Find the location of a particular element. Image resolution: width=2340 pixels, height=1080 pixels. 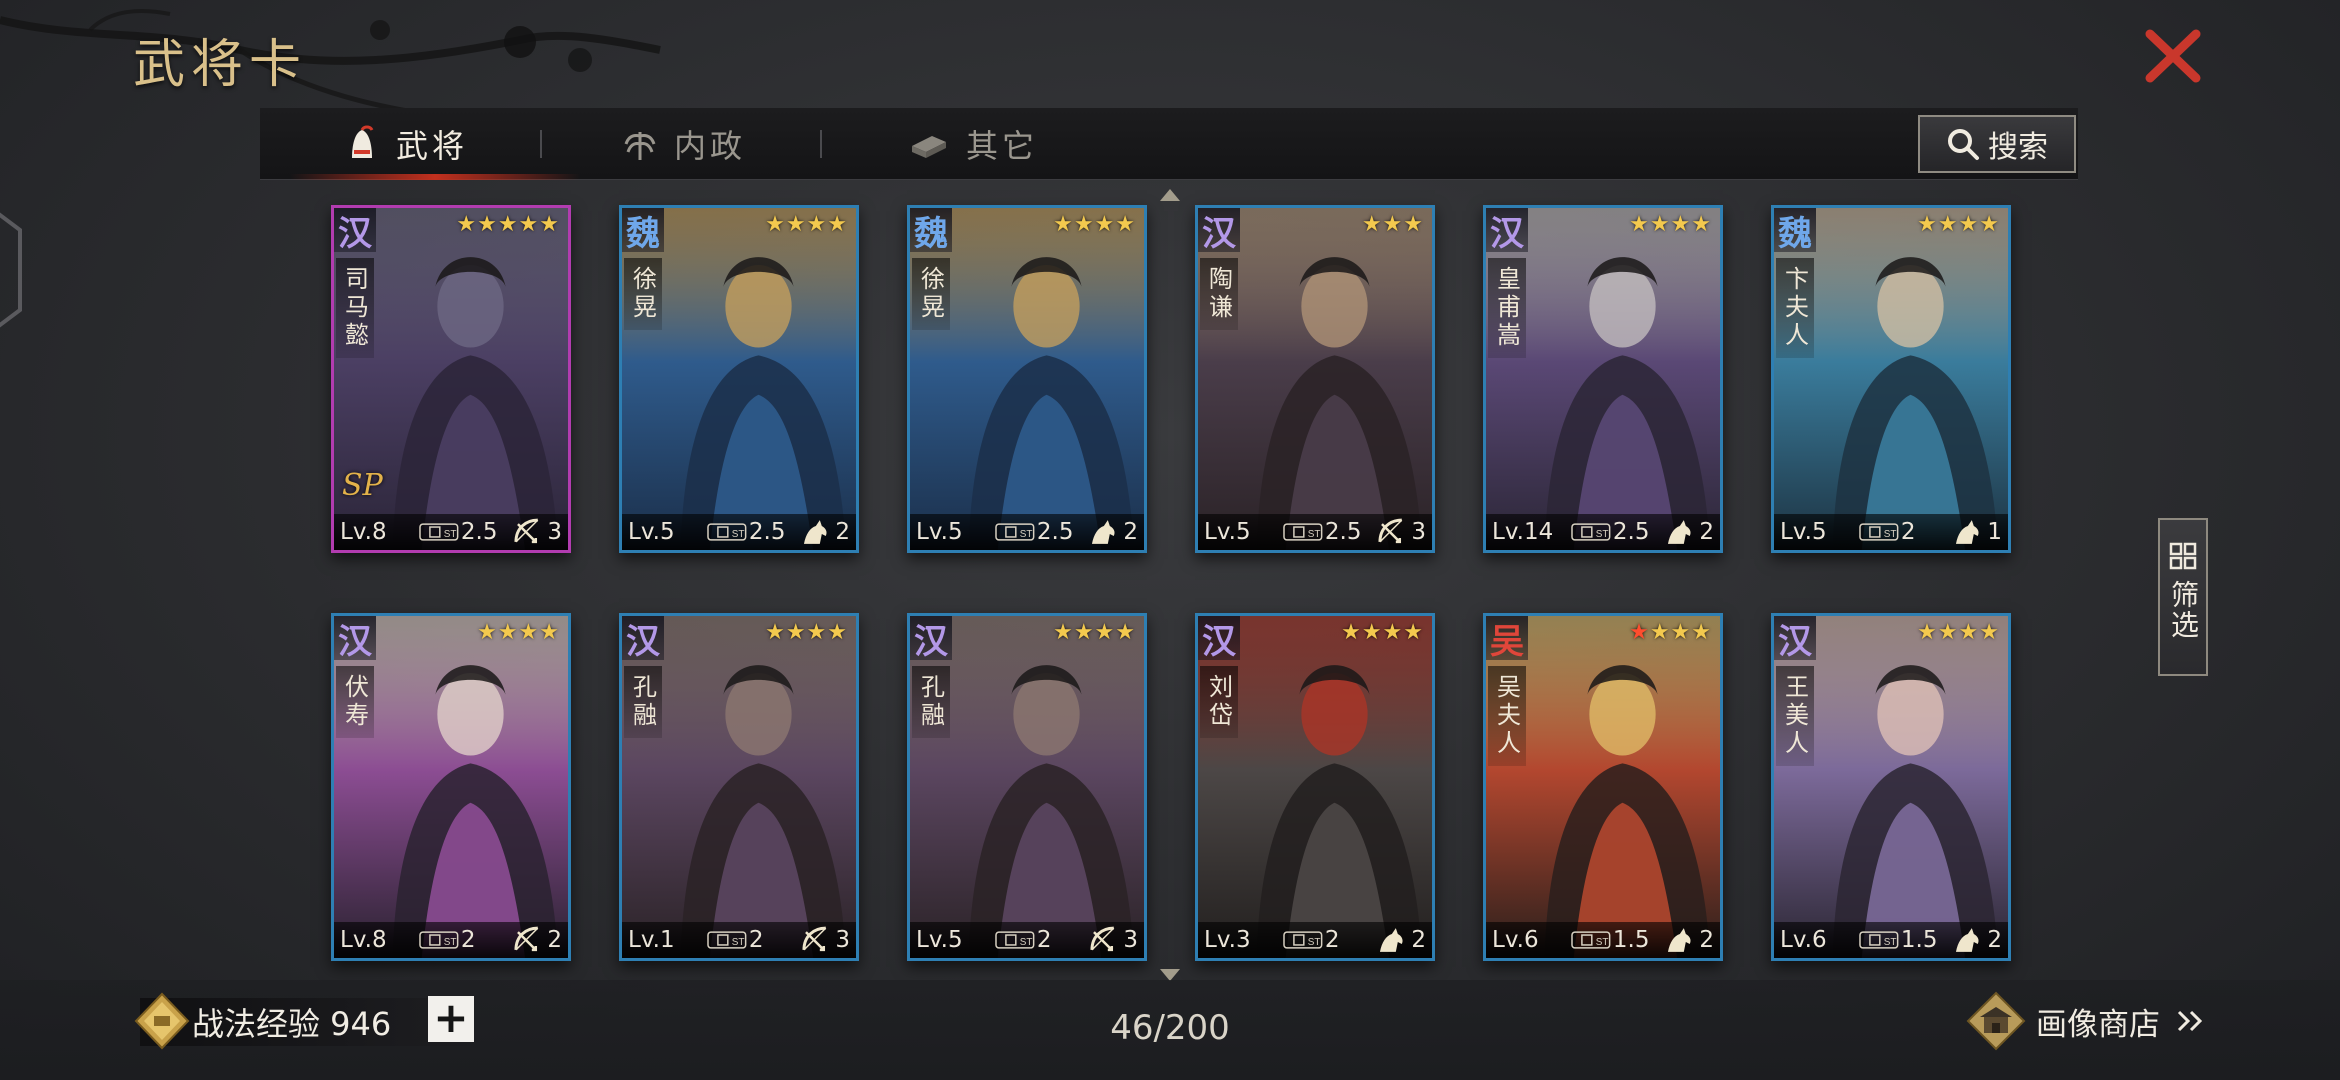

tab-other-label: 其它 is located at coordinates (1002, 146).